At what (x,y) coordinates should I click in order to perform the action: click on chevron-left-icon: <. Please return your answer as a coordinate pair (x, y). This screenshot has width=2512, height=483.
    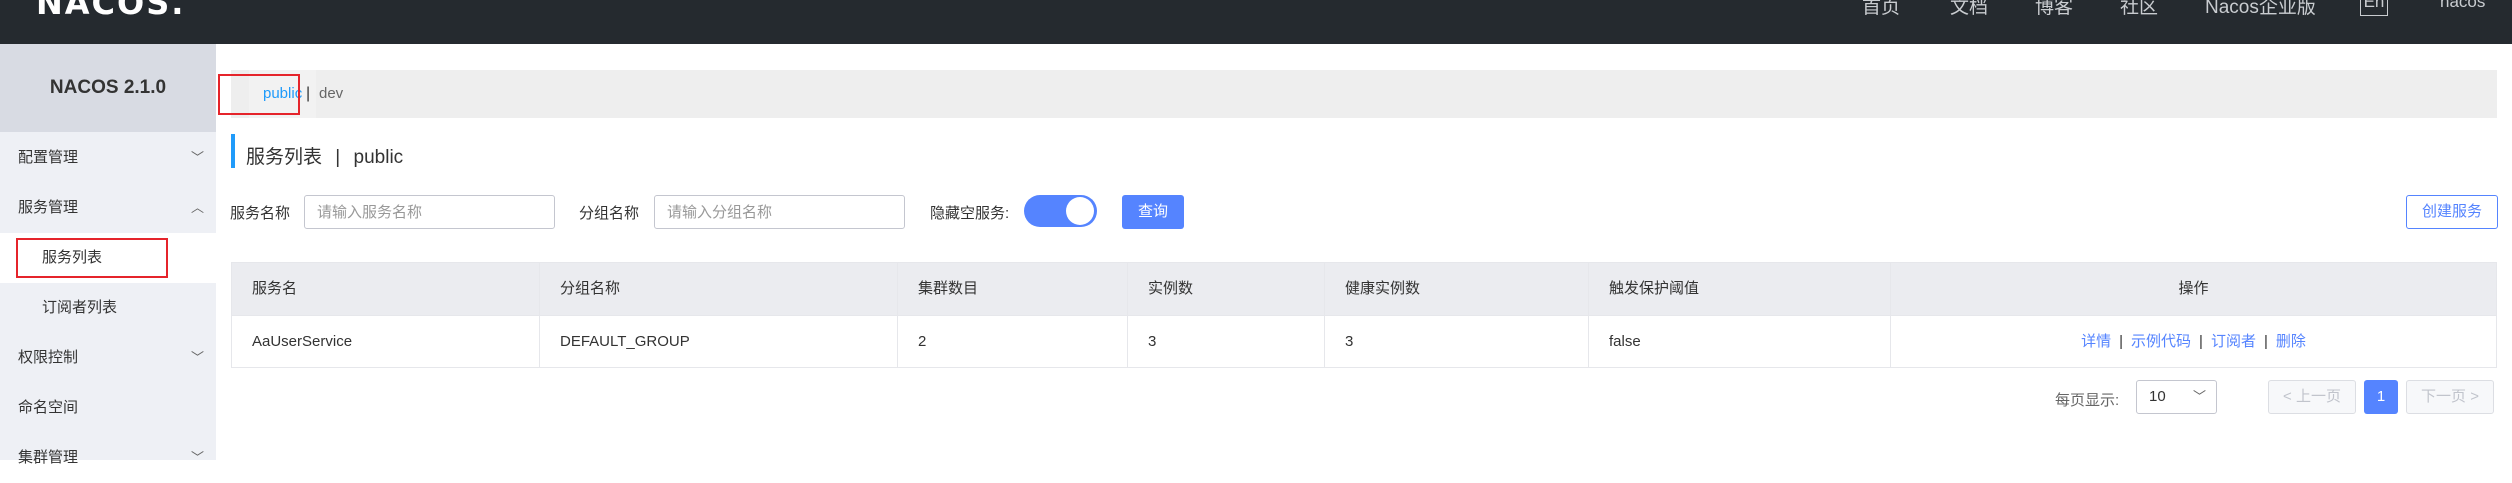
    Looking at the image, I should click on (2287, 396).